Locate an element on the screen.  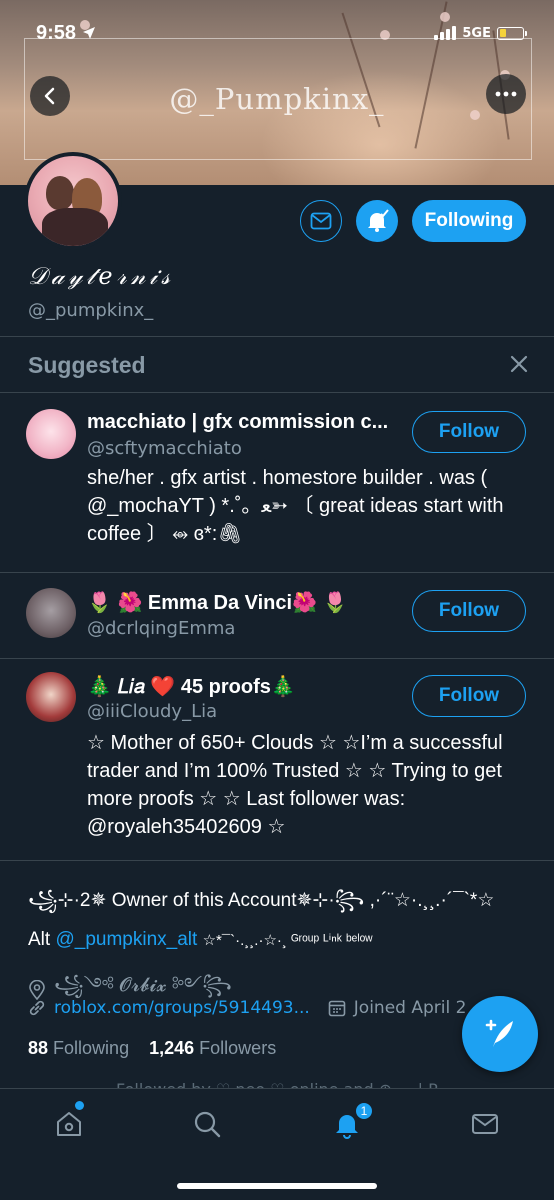
message-button is located at coordinates (321, 221).